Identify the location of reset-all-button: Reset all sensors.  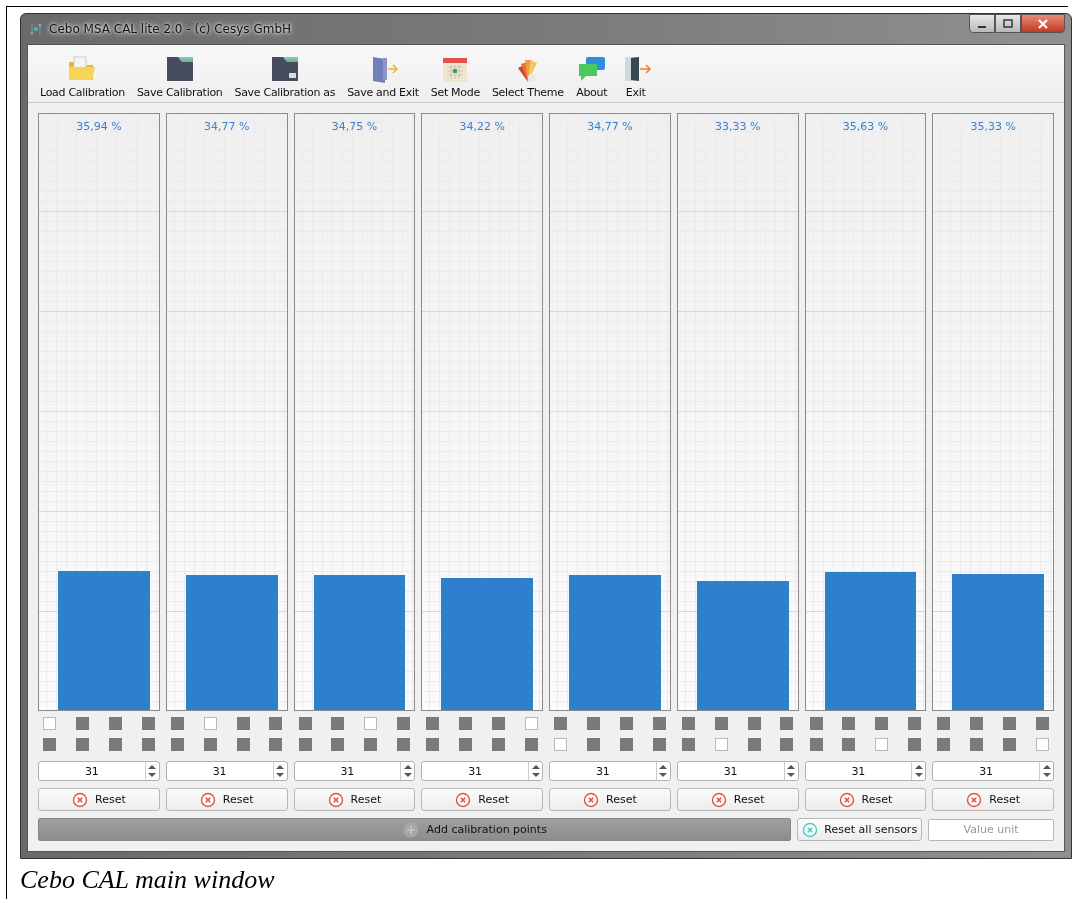
(859, 829).